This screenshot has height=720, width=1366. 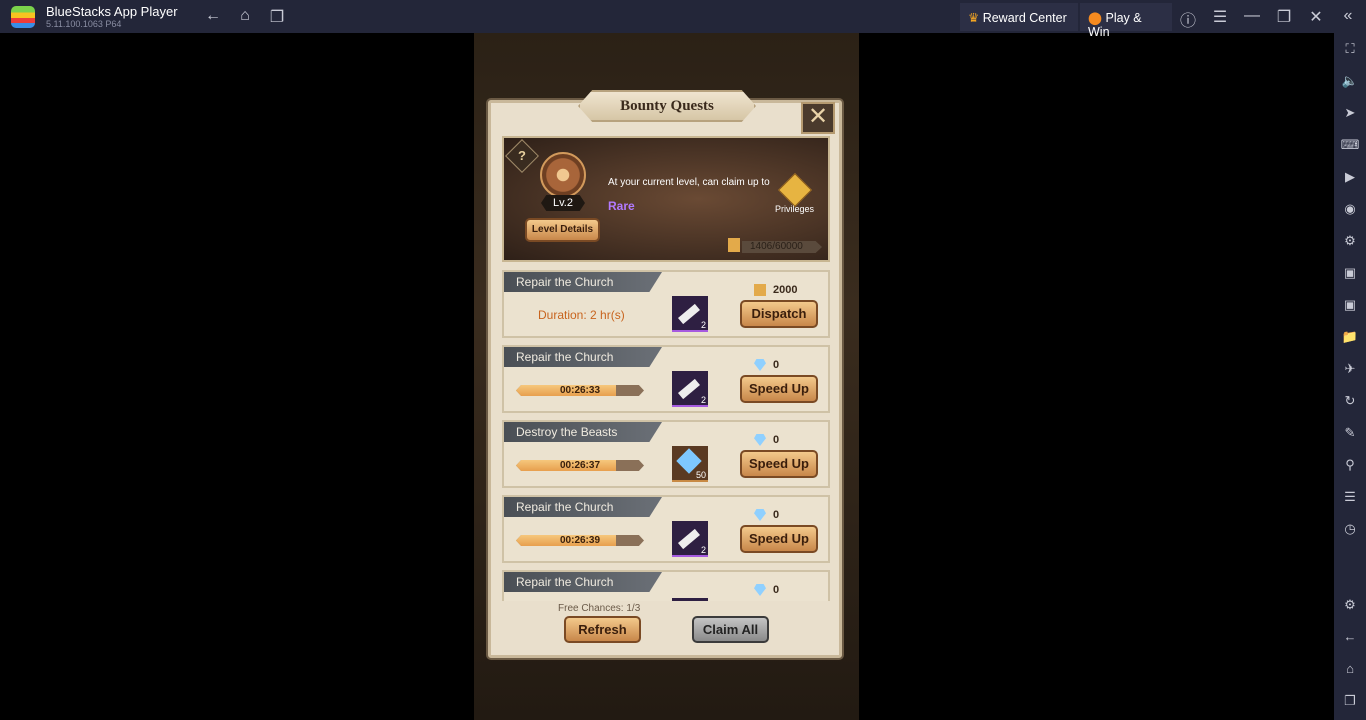 I want to click on menu-icon: ☰, so click(x=1220, y=17).